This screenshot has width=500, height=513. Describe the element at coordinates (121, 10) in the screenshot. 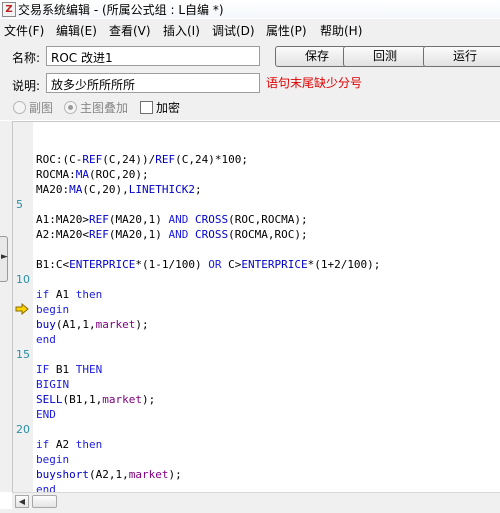

I see `window-title: 交易系统编辑 - (所属公式组 : L自编 *)` at that location.